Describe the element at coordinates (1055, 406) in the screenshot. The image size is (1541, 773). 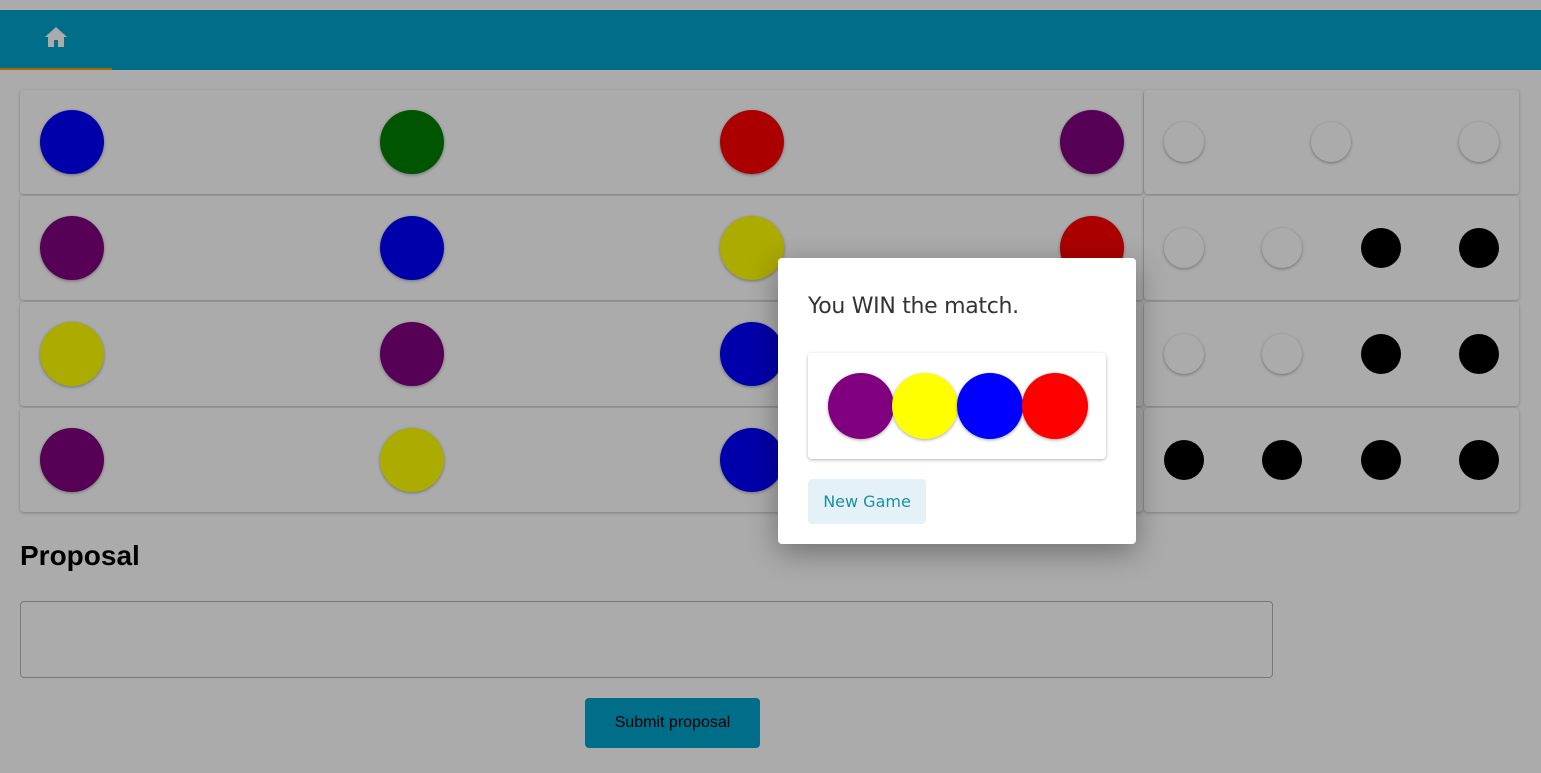
I see `secret-peg-red` at that location.